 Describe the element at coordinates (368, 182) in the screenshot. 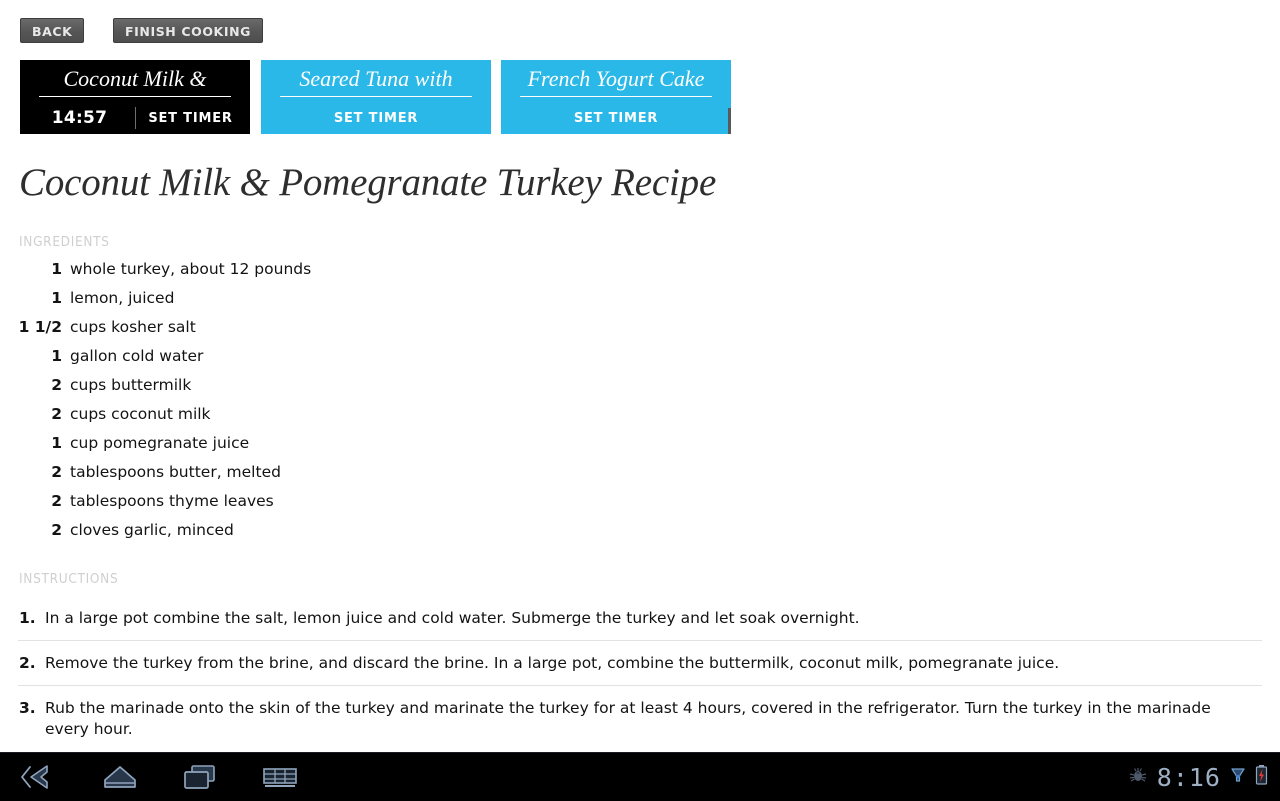

I see `recipe-title: Coconut Milk & Pomegranate Turkey Recipe` at that location.